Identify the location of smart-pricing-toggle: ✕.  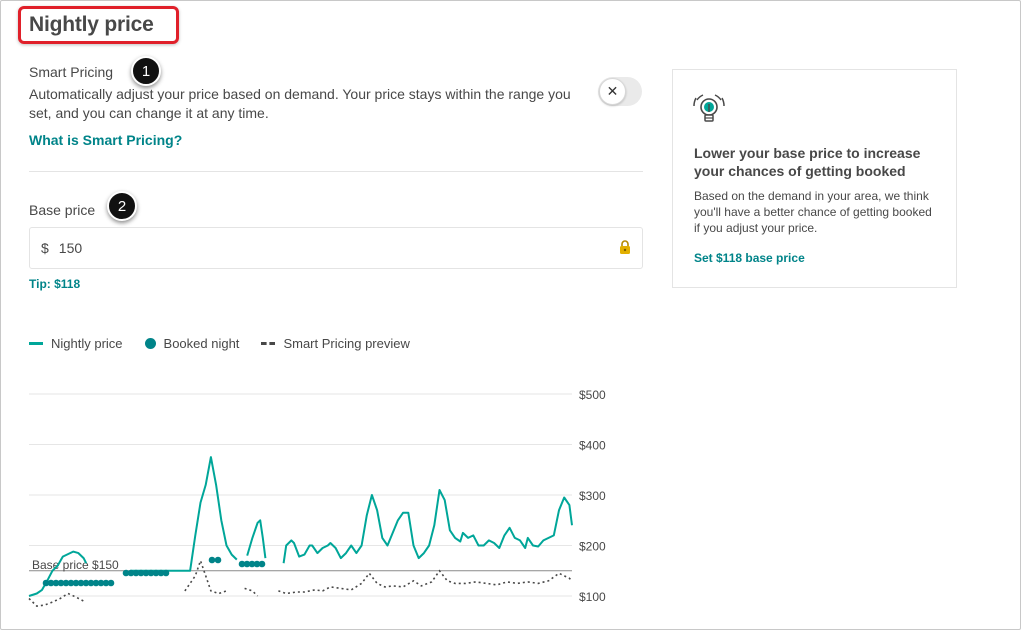
(620, 91).